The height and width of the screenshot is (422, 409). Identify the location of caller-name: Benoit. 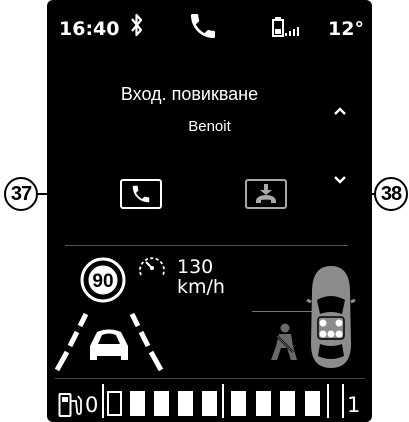
(209, 126).